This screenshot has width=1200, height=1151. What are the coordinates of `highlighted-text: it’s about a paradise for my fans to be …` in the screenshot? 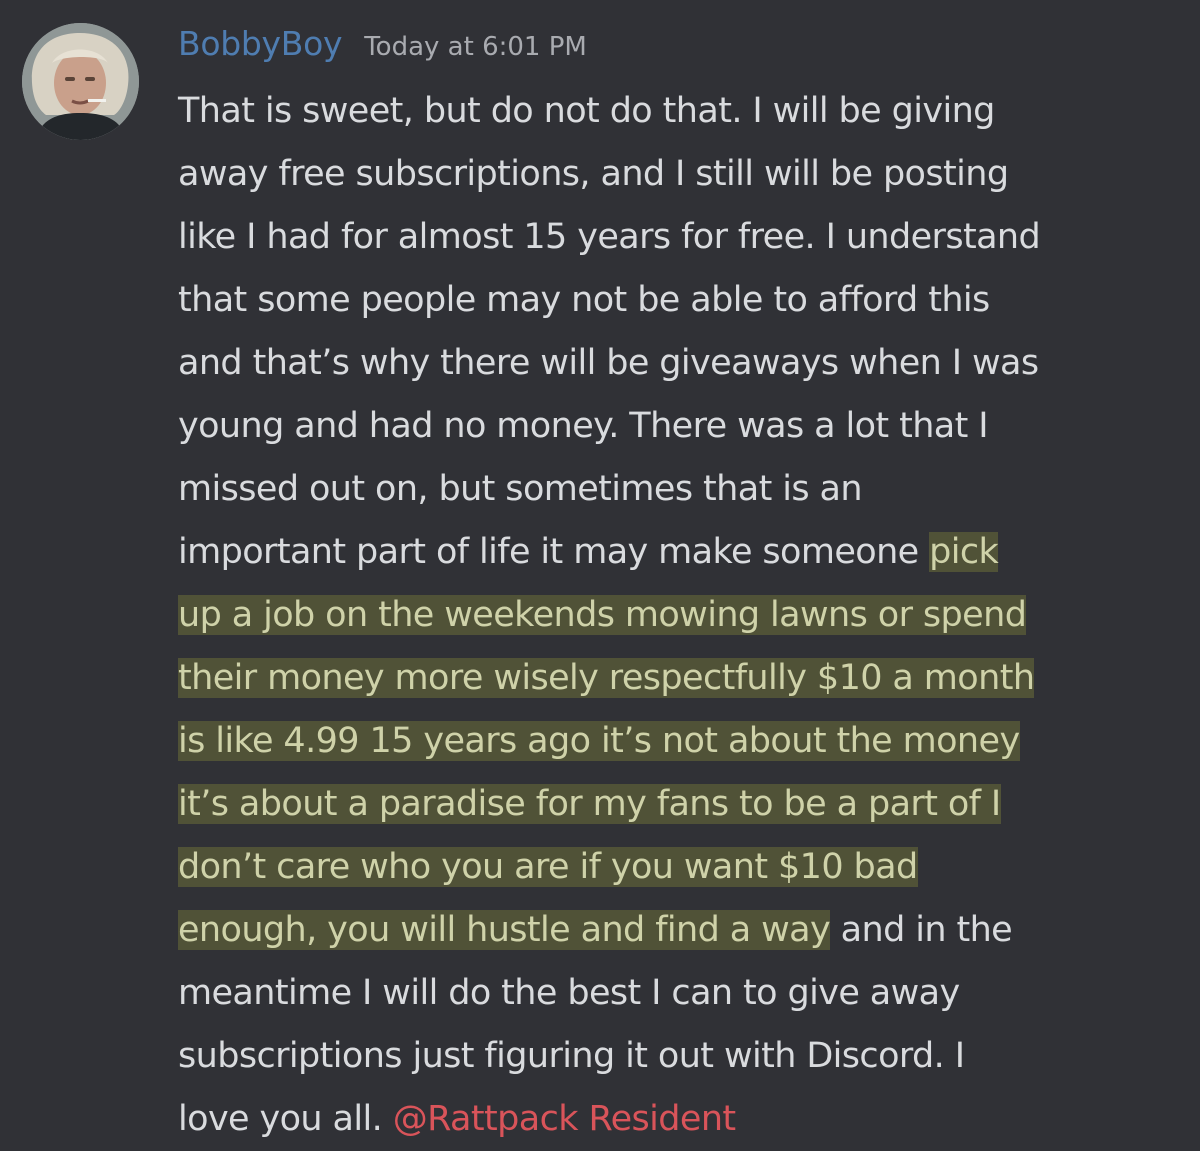 It's located at (589, 804).